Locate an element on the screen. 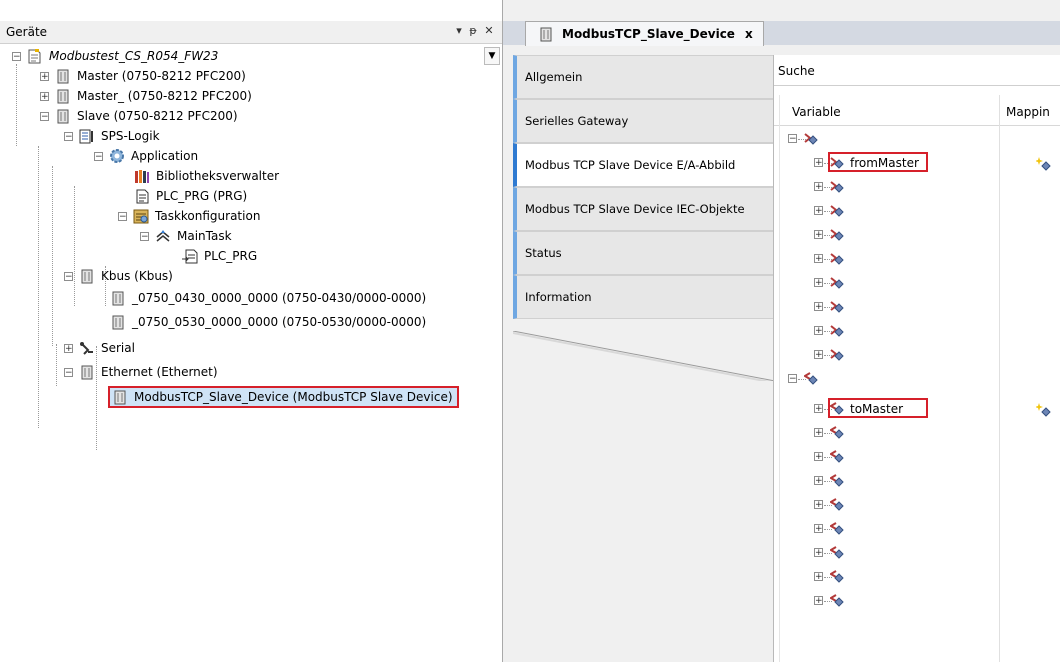 Image resolution: width=1060 pixels, height=662 pixels. tab-modbustcp-slave-device: ModbusTCP_Slave_Device x is located at coordinates (644, 33).